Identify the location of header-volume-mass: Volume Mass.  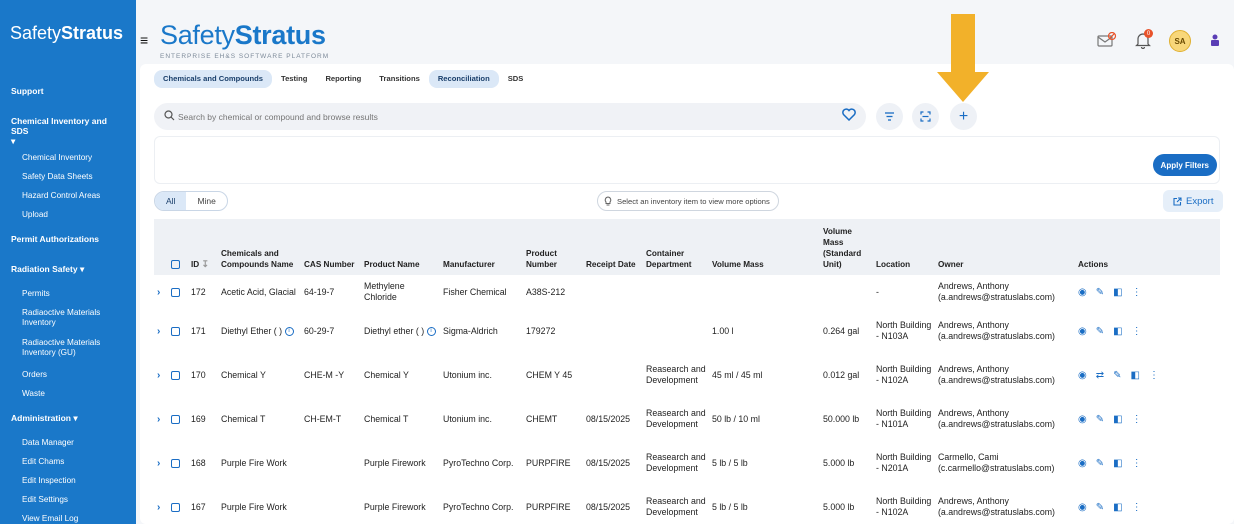
(764, 247).